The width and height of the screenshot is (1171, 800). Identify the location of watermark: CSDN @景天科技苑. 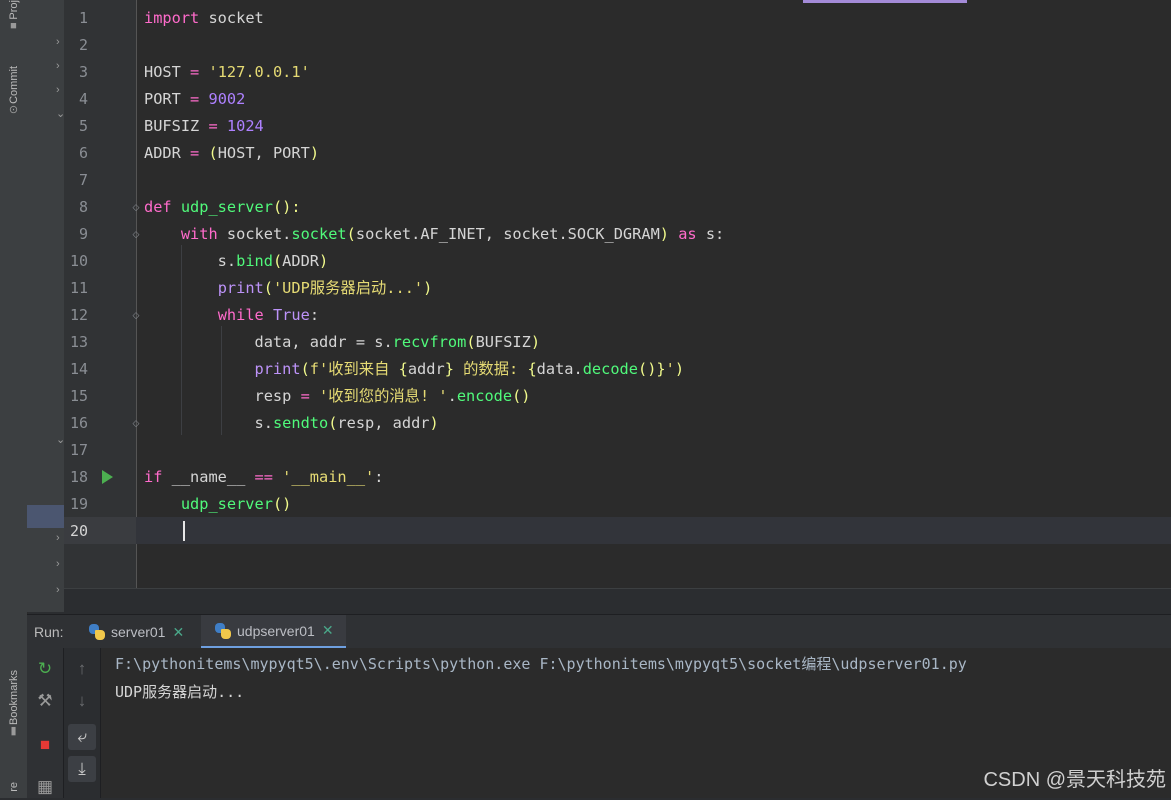
(1074, 780).